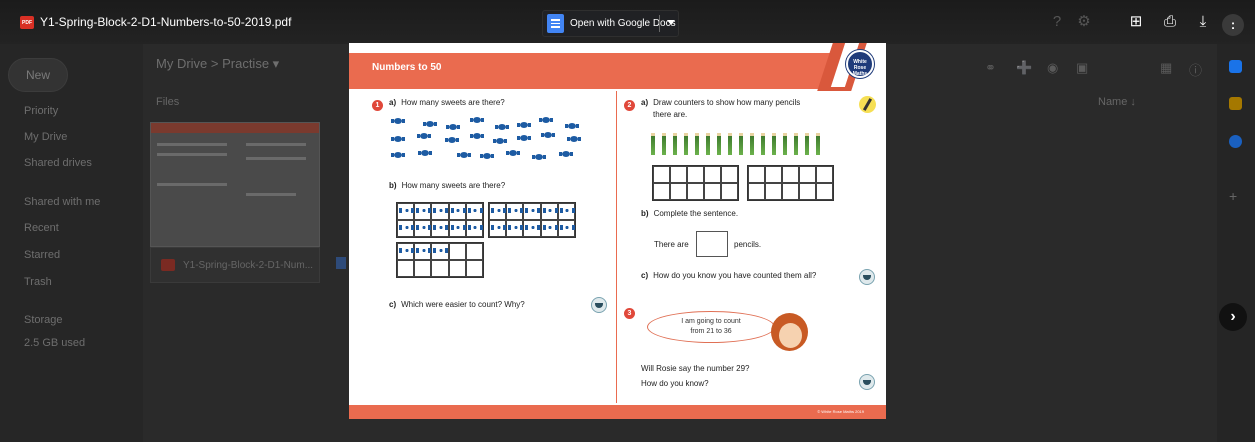 Image resolution: width=1255 pixels, height=442 pixels. What do you see at coordinates (55, 343) in the screenshot?
I see `storage-used: 2.5 GB used` at bounding box center [55, 343].